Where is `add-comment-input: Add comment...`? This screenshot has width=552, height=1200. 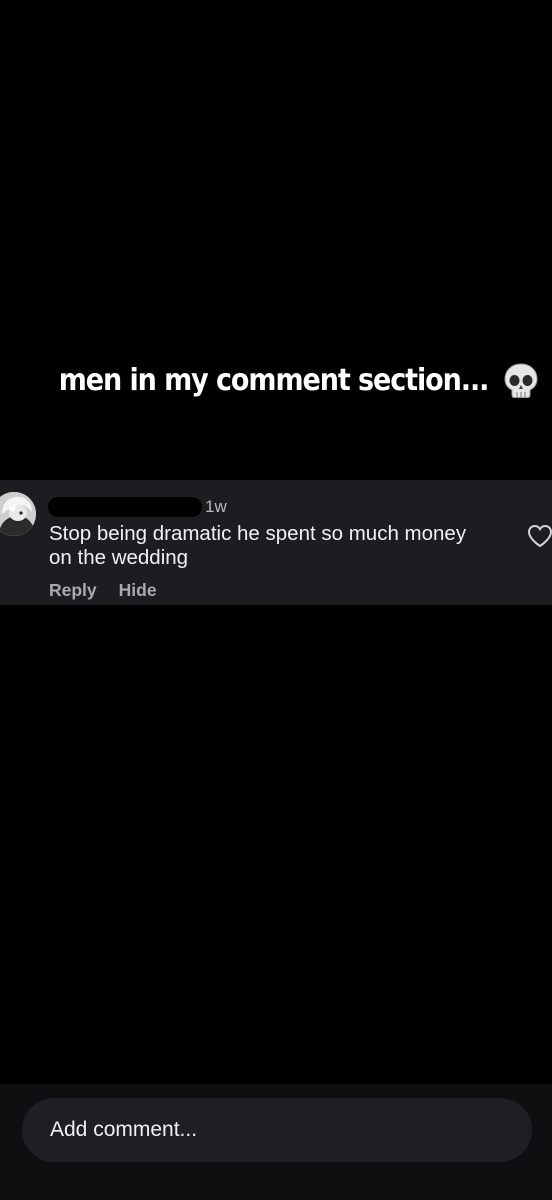 add-comment-input: Add comment... is located at coordinates (277, 1130).